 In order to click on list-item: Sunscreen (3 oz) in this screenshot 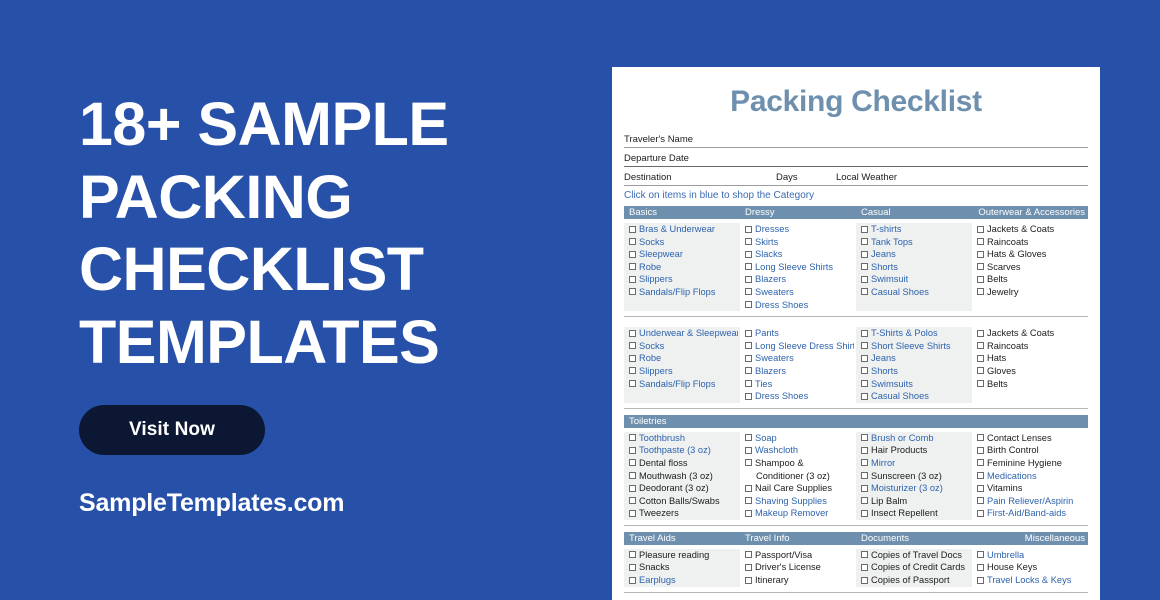, I will do `click(915, 476)`.